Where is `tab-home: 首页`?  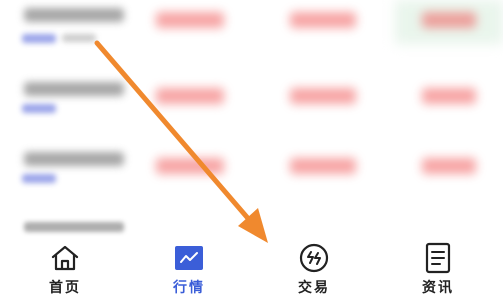 tab-home: 首页 is located at coordinates (65, 270).